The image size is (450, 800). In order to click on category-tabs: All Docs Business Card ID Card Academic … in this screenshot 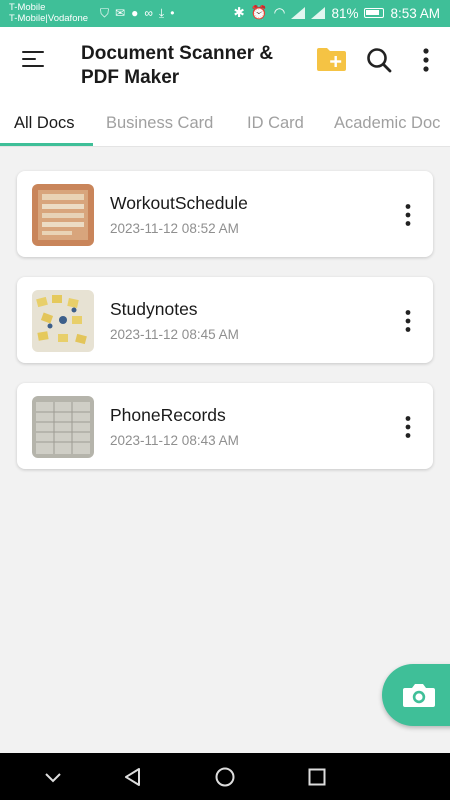, I will do `click(225, 122)`.